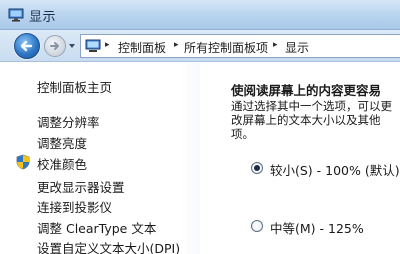 The image size is (400, 254). Describe the element at coordinates (74, 86) in the screenshot. I see `sidebar-item-control-panel-home: 控制面板主页` at that location.